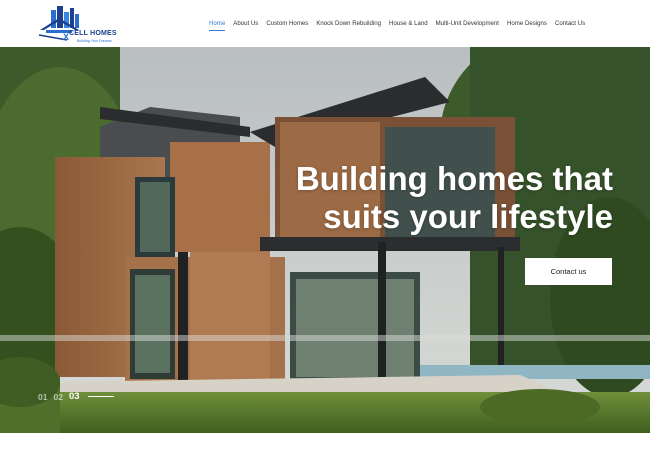  I want to click on slide-pagination: 01 02 03, so click(76, 396).